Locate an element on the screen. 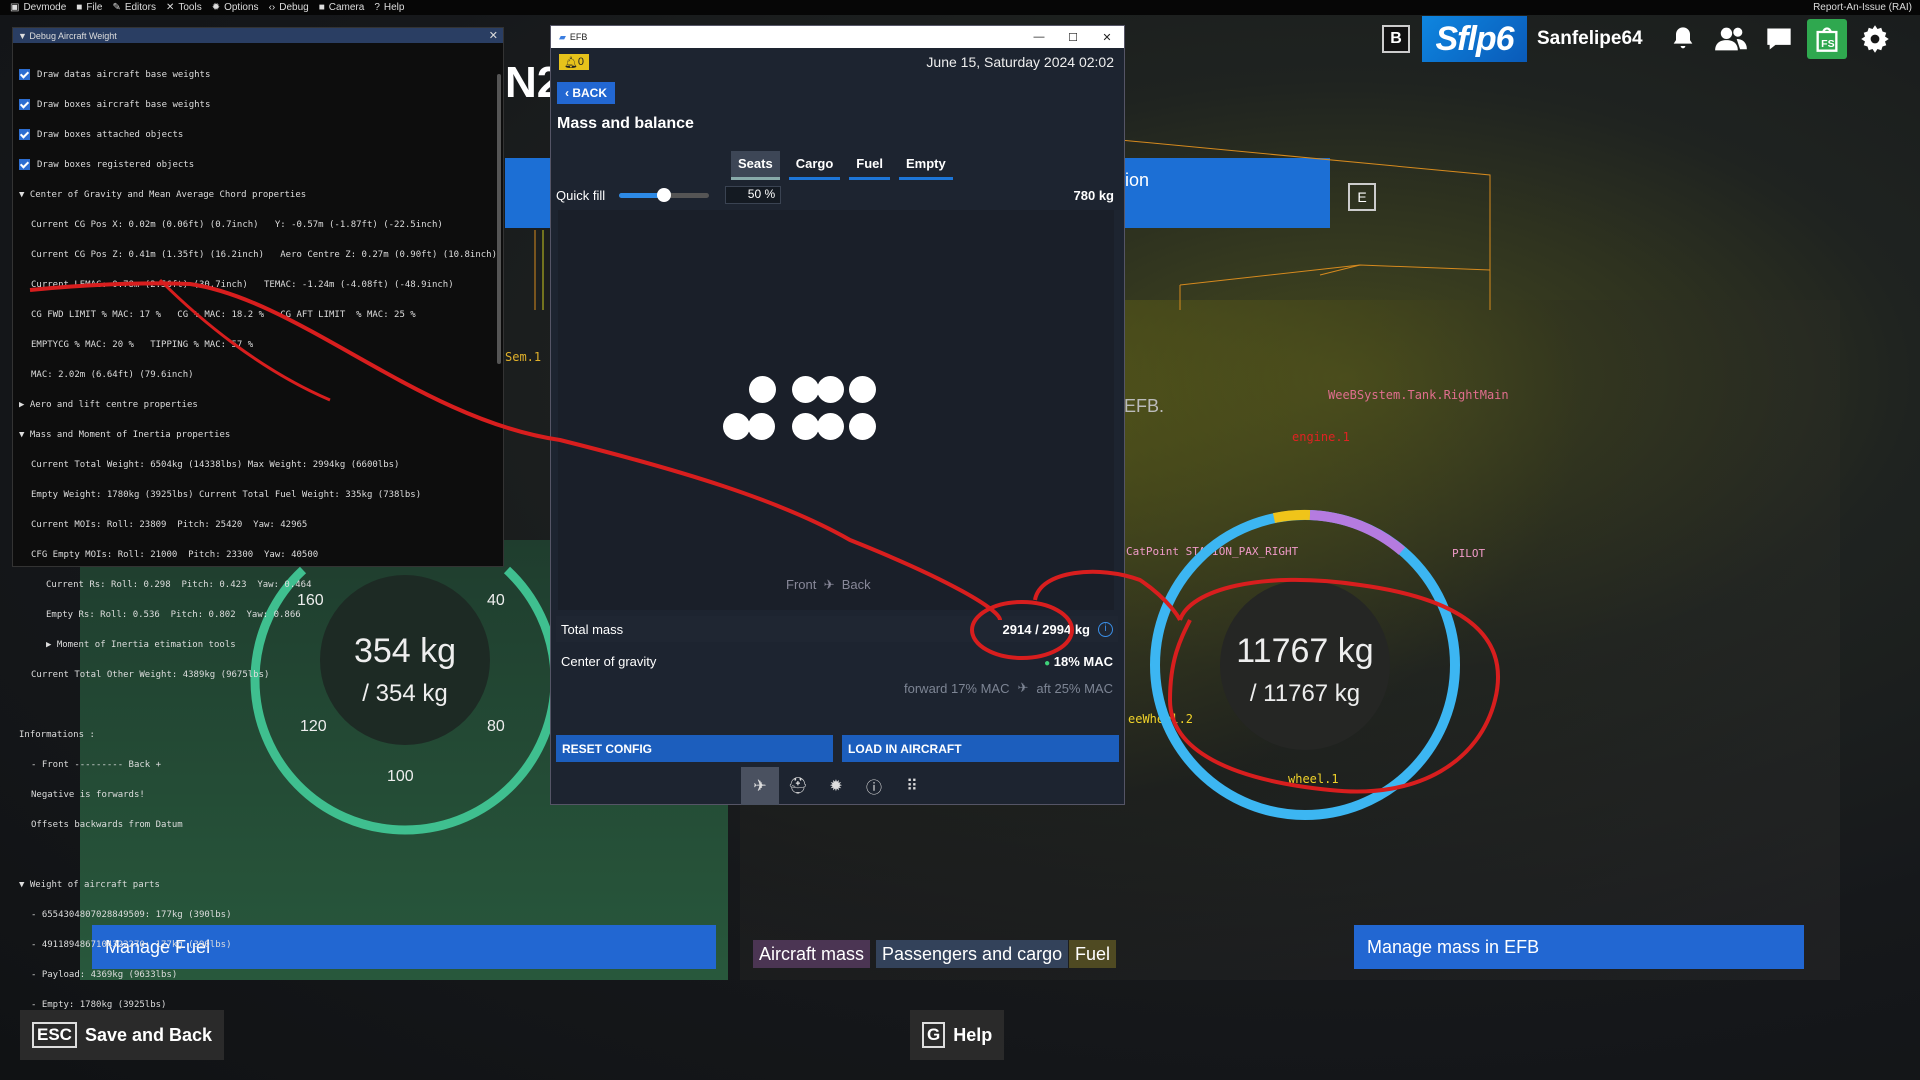 This screenshot has height=1080, width=1920. folder-icon: ■ is located at coordinates (79, 7).